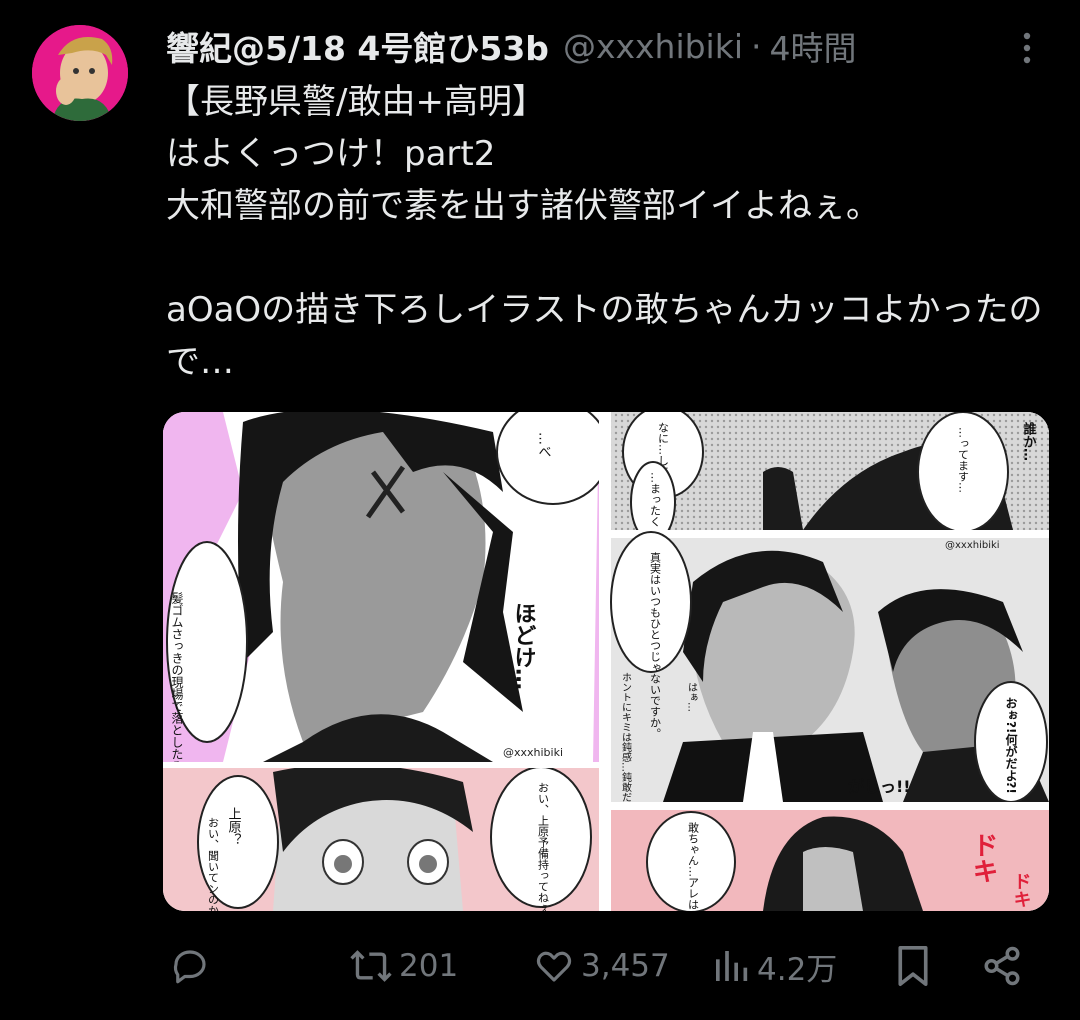  I want to click on avatar-image, so click(80, 73).